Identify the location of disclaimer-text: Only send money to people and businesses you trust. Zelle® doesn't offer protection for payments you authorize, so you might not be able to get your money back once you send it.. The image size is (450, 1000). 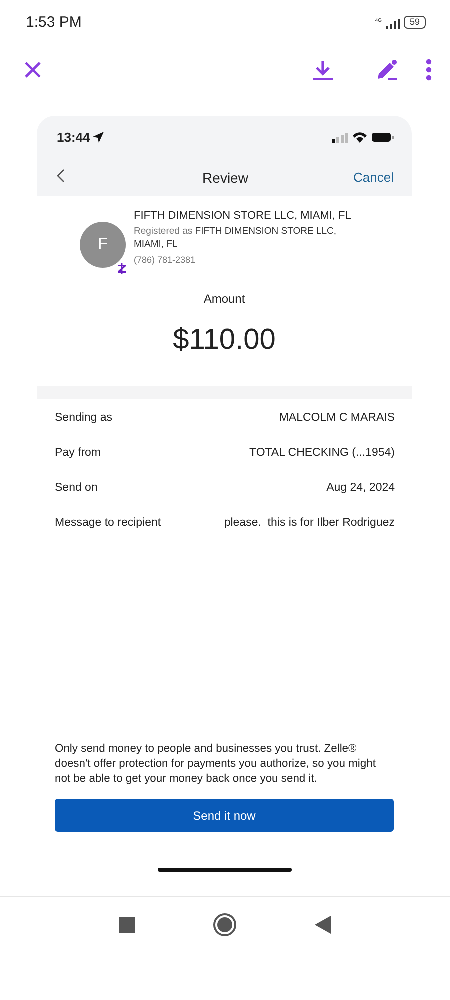
(216, 764).